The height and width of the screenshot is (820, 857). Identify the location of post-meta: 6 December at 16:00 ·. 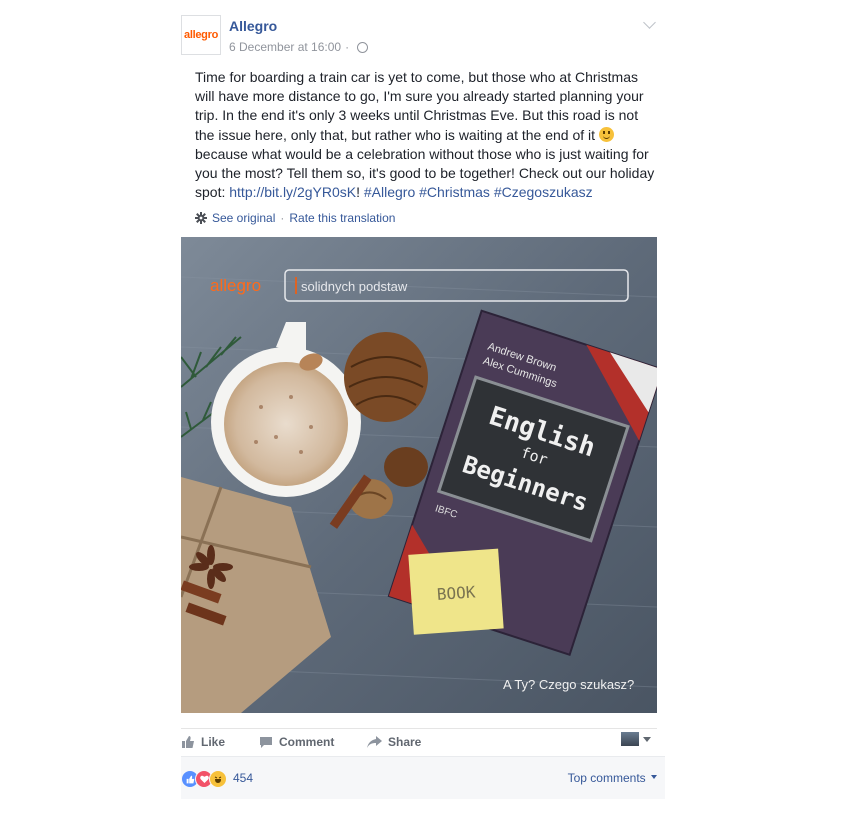
(299, 47).